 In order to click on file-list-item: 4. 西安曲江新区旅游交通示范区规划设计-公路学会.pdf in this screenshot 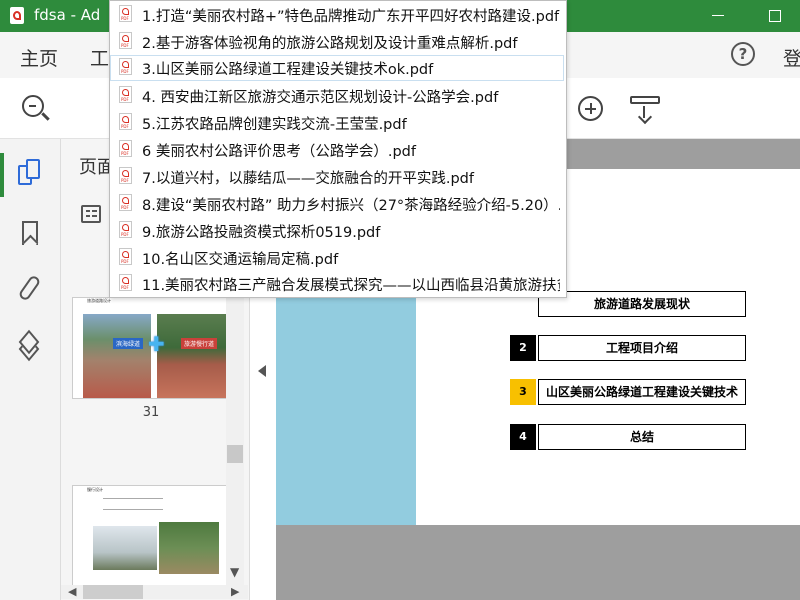, I will do `click(337, 96)`.